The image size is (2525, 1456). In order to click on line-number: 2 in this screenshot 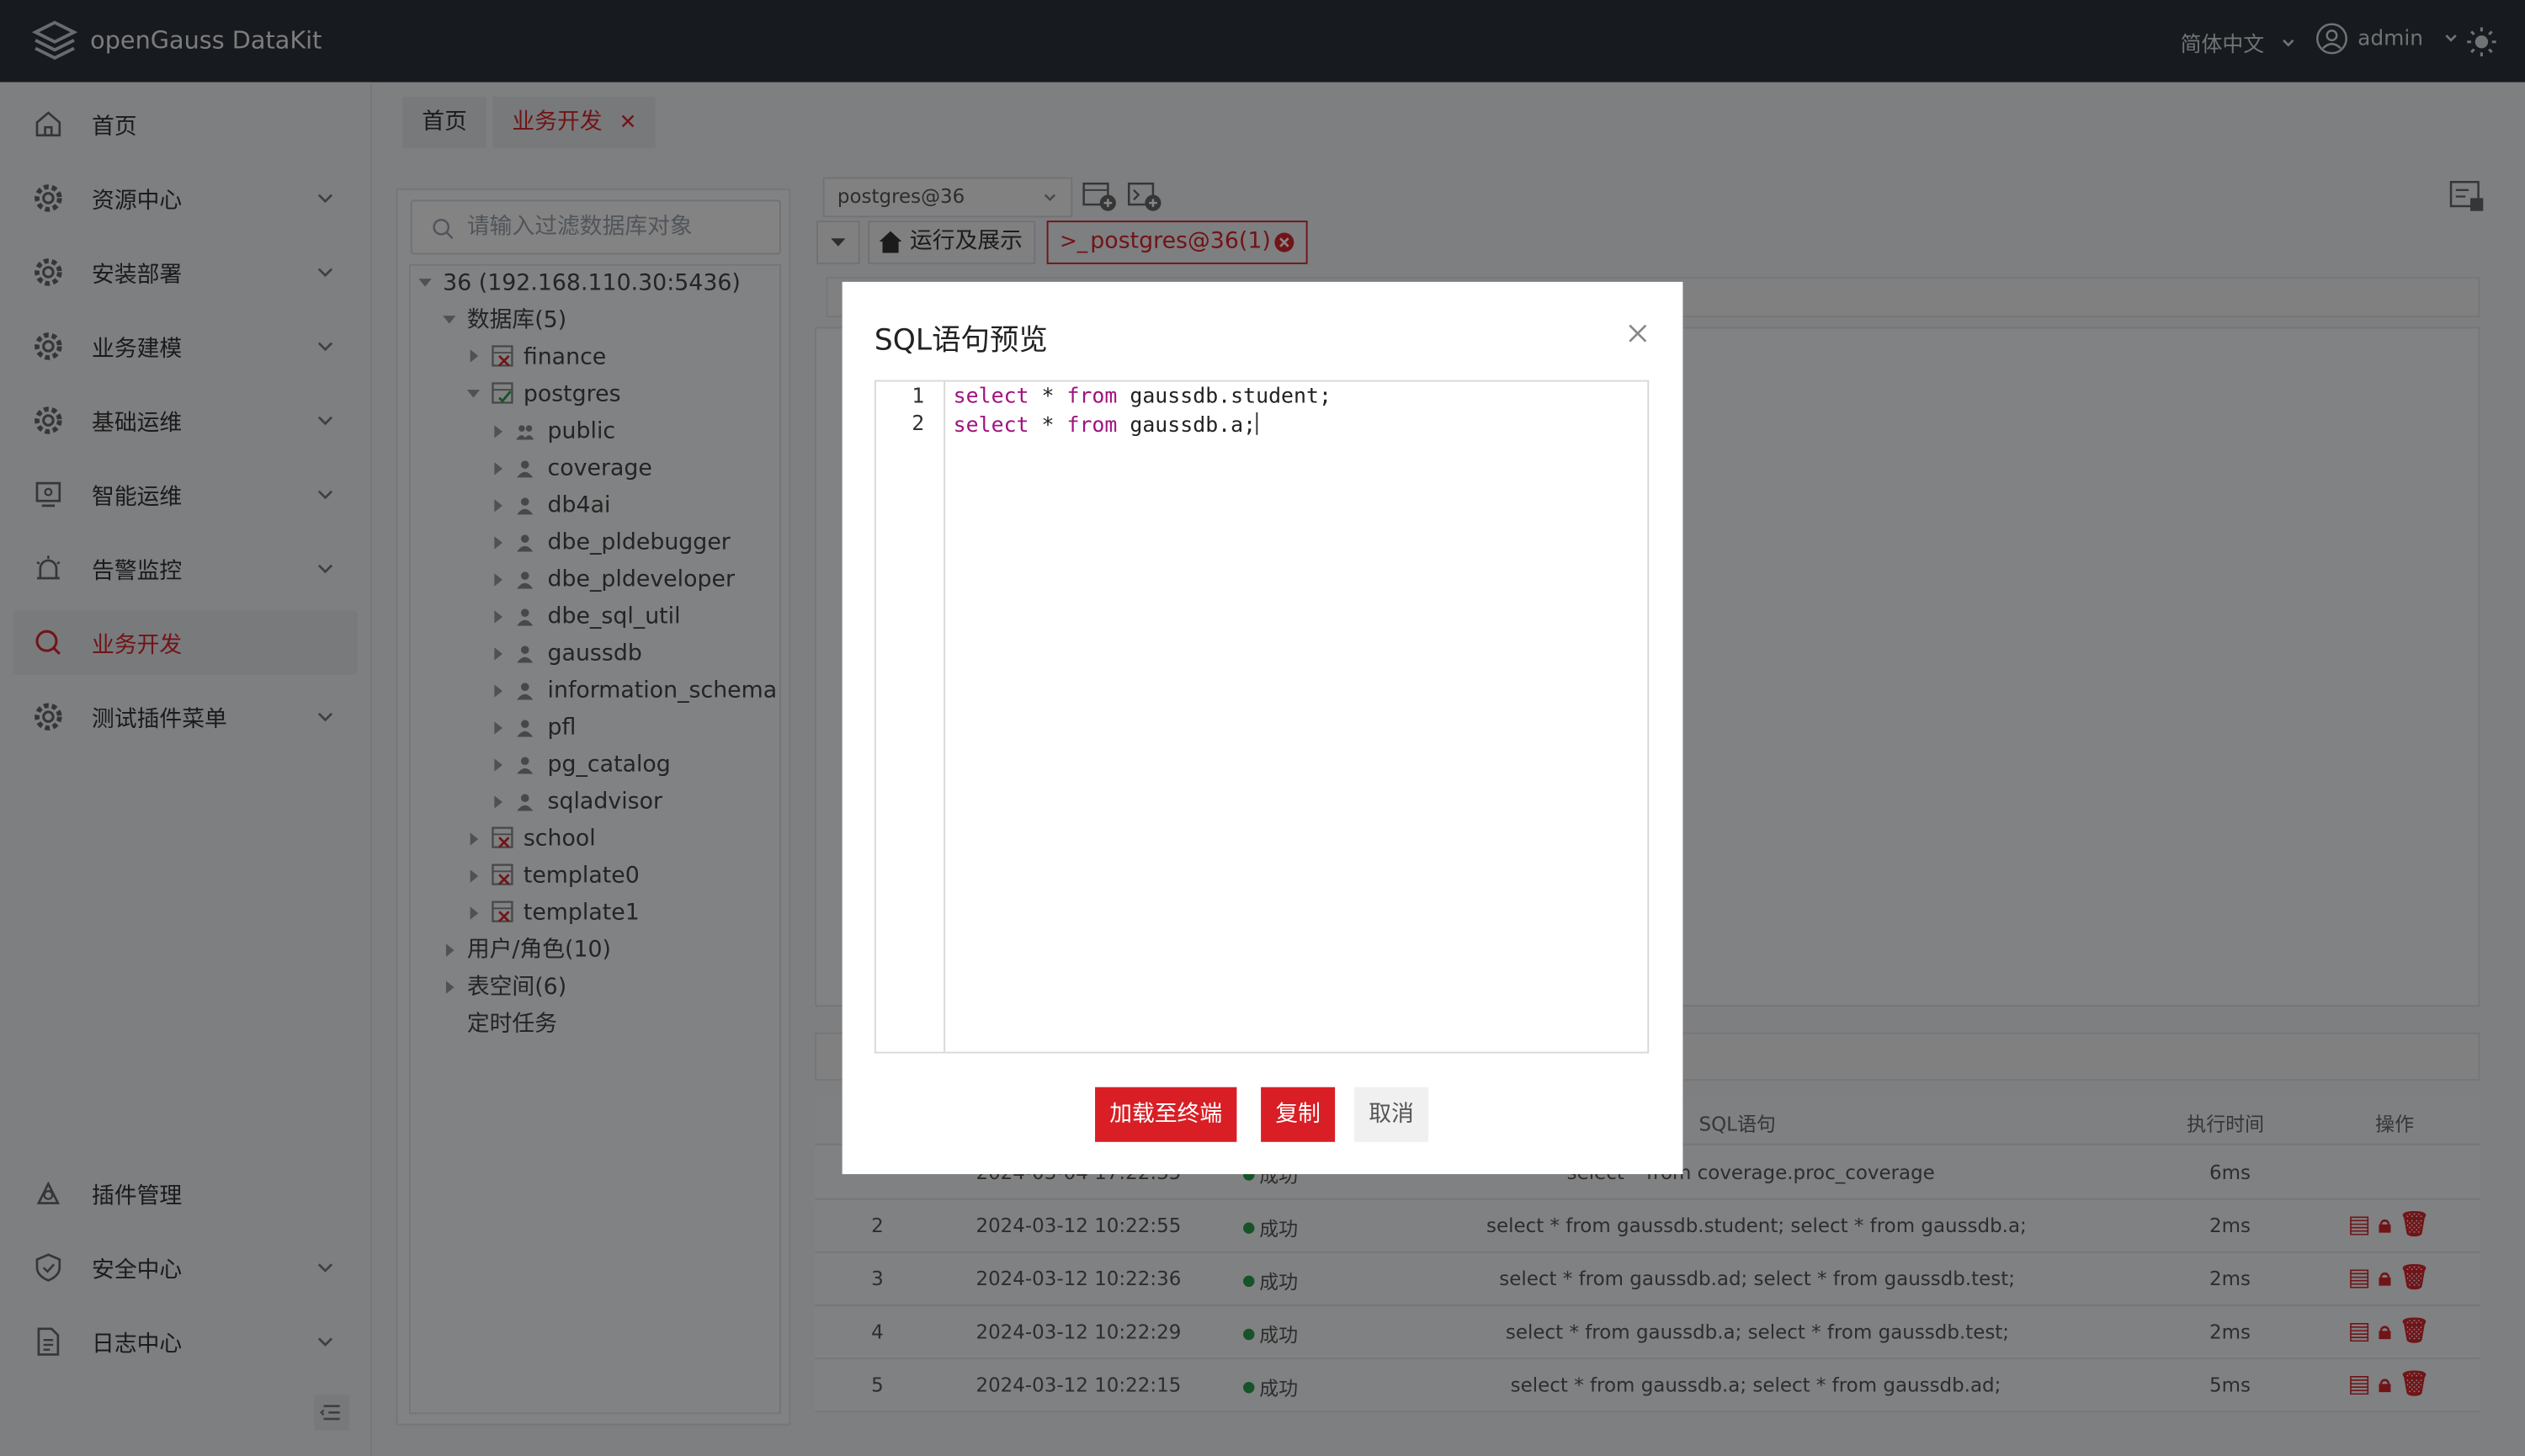, I will do `click(918, 425)`.